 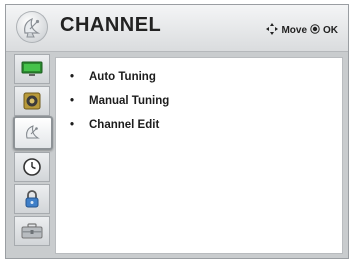 I want to click on sidebar-item-lock, so click(x=32, y=199).